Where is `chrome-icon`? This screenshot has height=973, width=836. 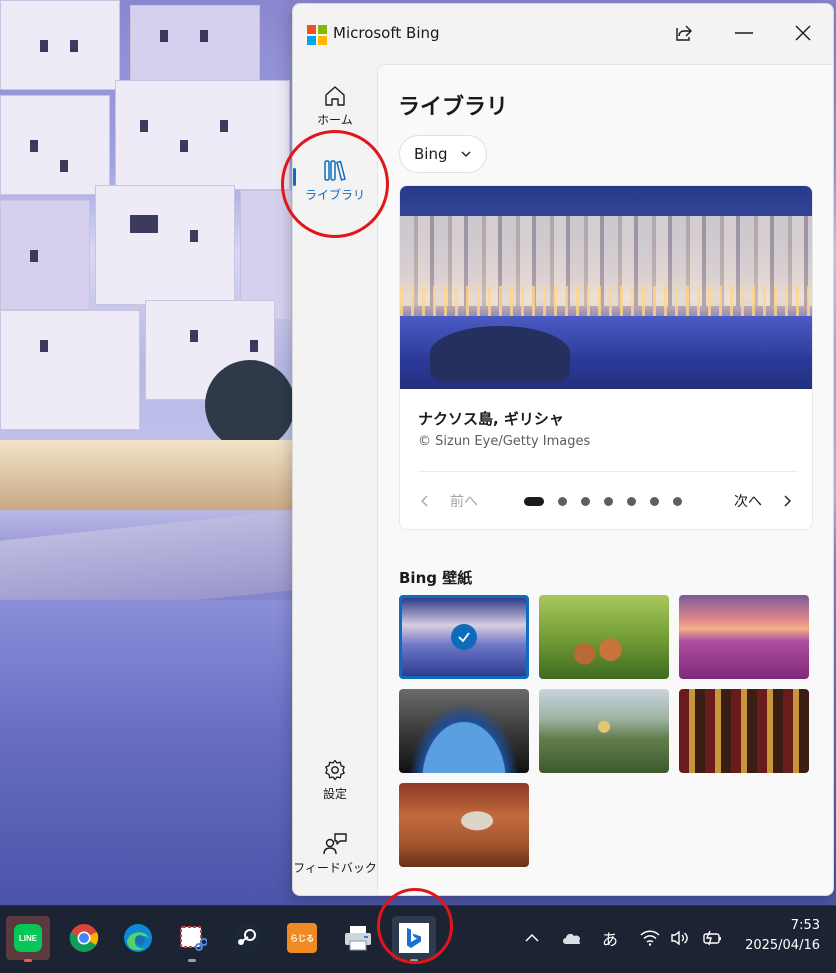 chrome-icon is located at coordinates (84, 938).